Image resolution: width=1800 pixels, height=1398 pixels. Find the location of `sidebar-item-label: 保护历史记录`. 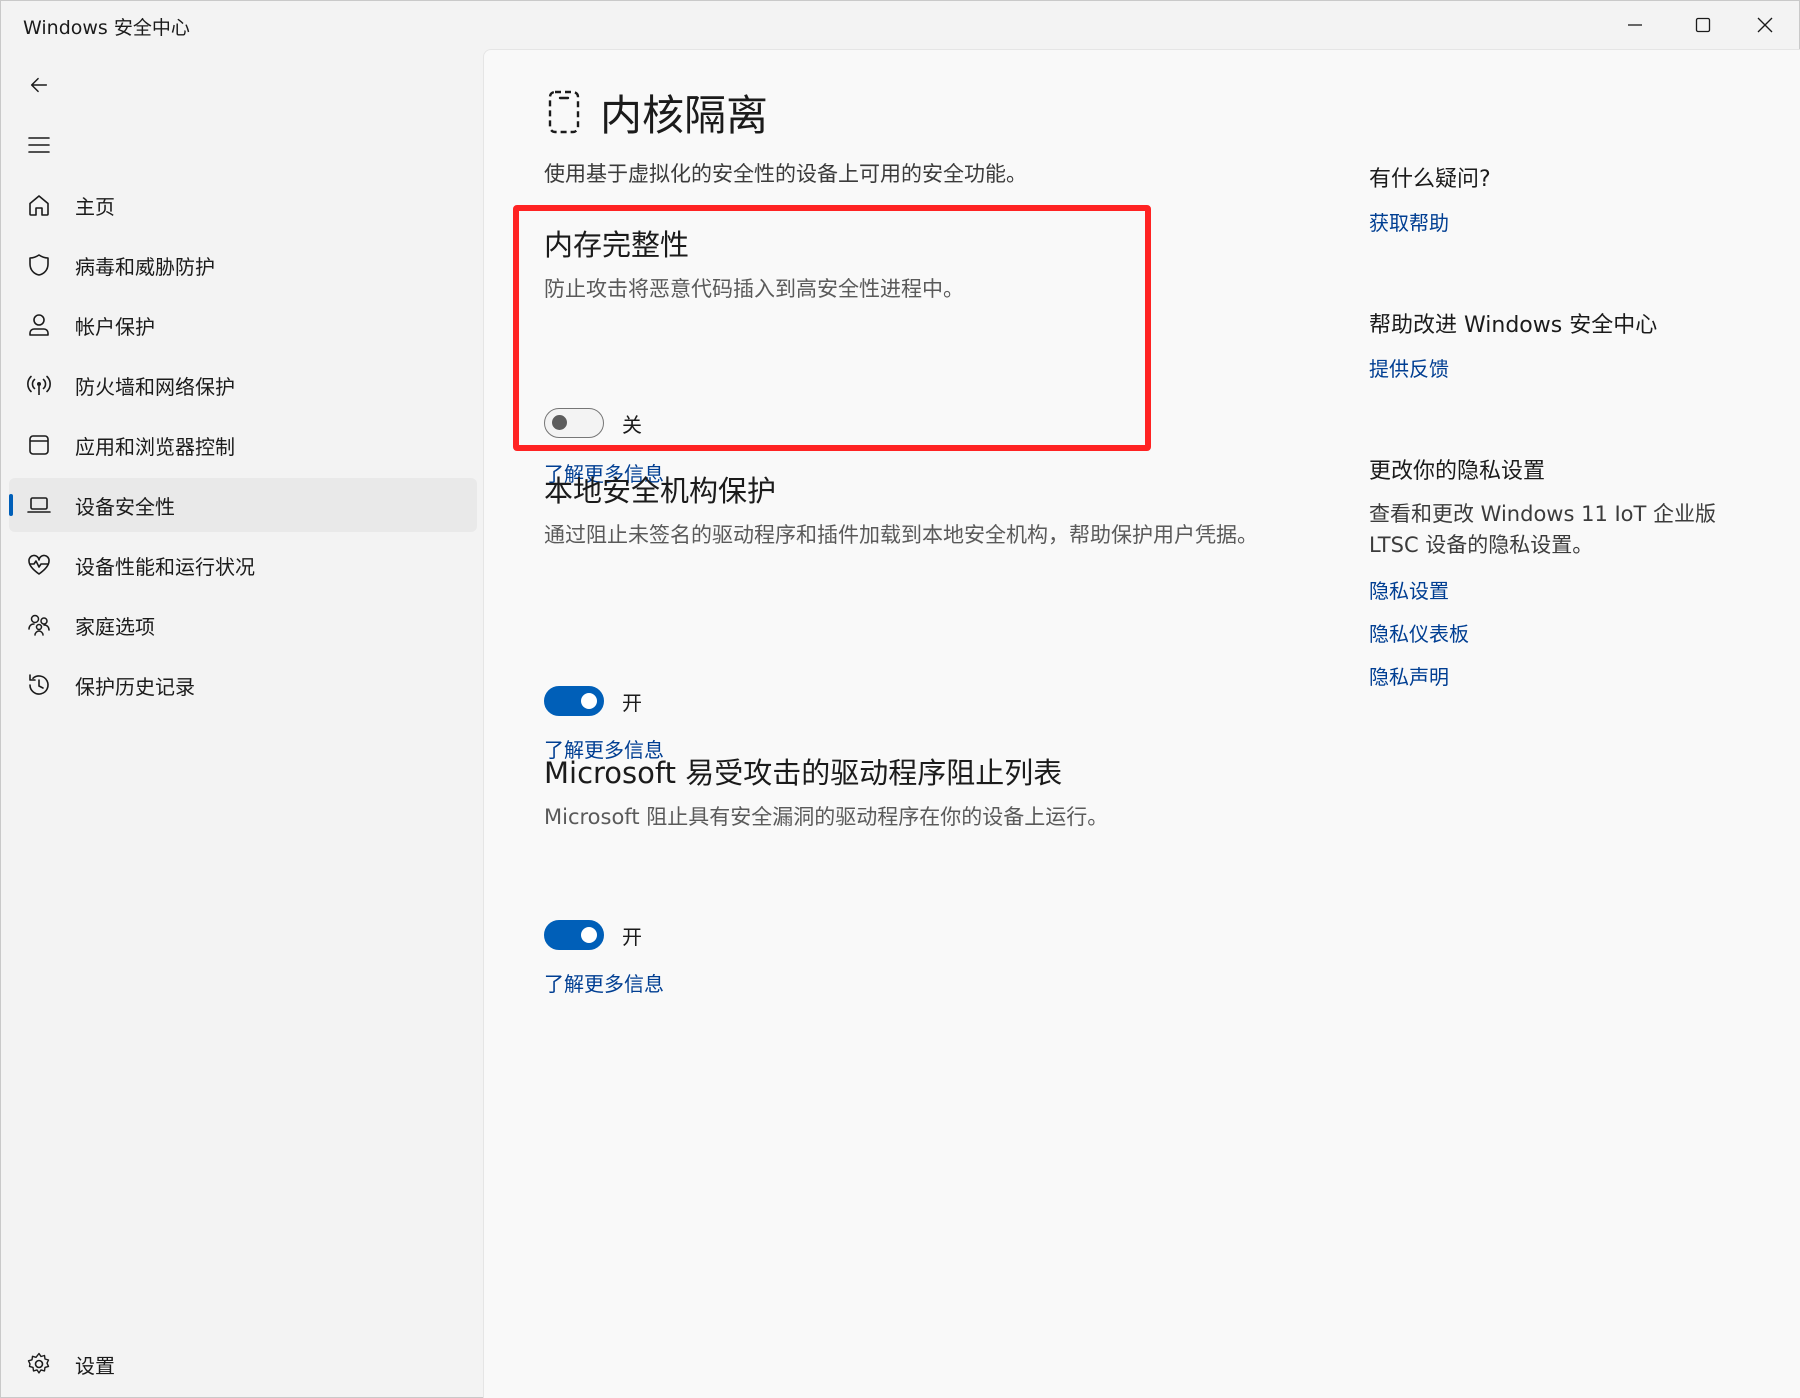

sidebar-item-label: 保护历史记录 is located at coordinates (135, 686).